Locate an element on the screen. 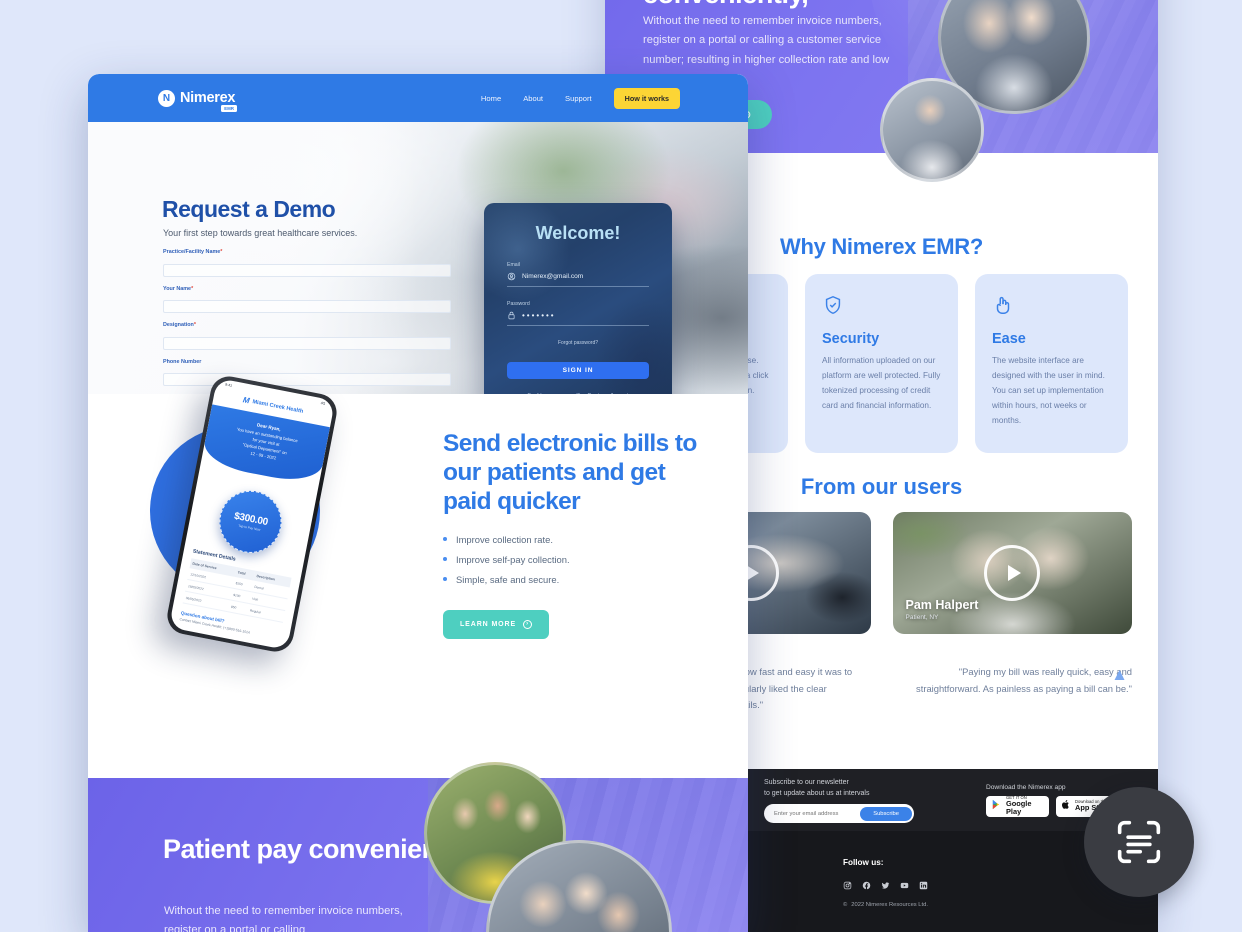  label-text: Your Name is located at coordinates (177, 288).